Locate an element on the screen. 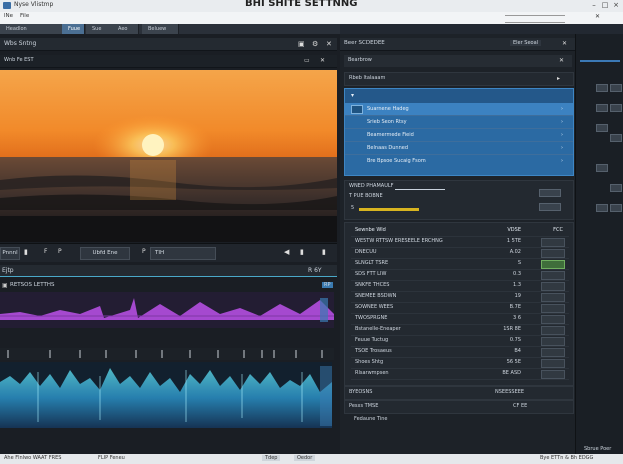  track-1-label: RETSOS LETTHS is located at coordinates (32, 285).